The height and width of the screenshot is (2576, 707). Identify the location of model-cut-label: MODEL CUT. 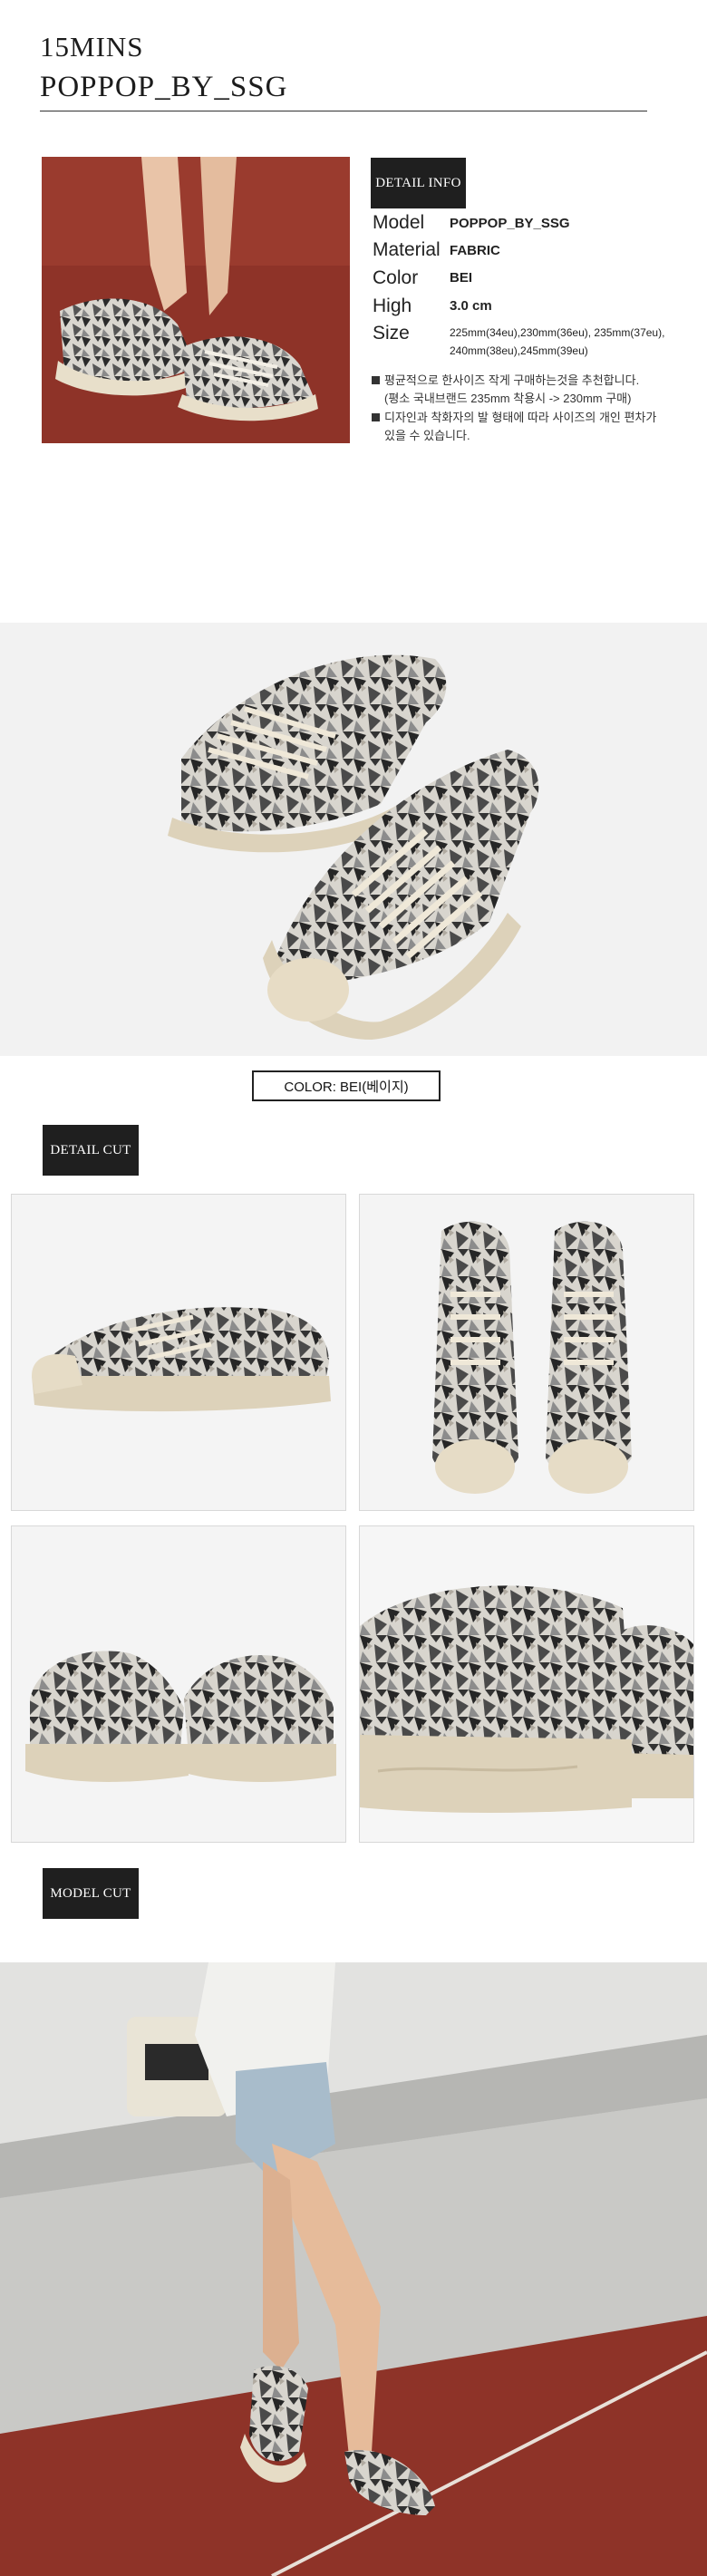
(91, 1893).